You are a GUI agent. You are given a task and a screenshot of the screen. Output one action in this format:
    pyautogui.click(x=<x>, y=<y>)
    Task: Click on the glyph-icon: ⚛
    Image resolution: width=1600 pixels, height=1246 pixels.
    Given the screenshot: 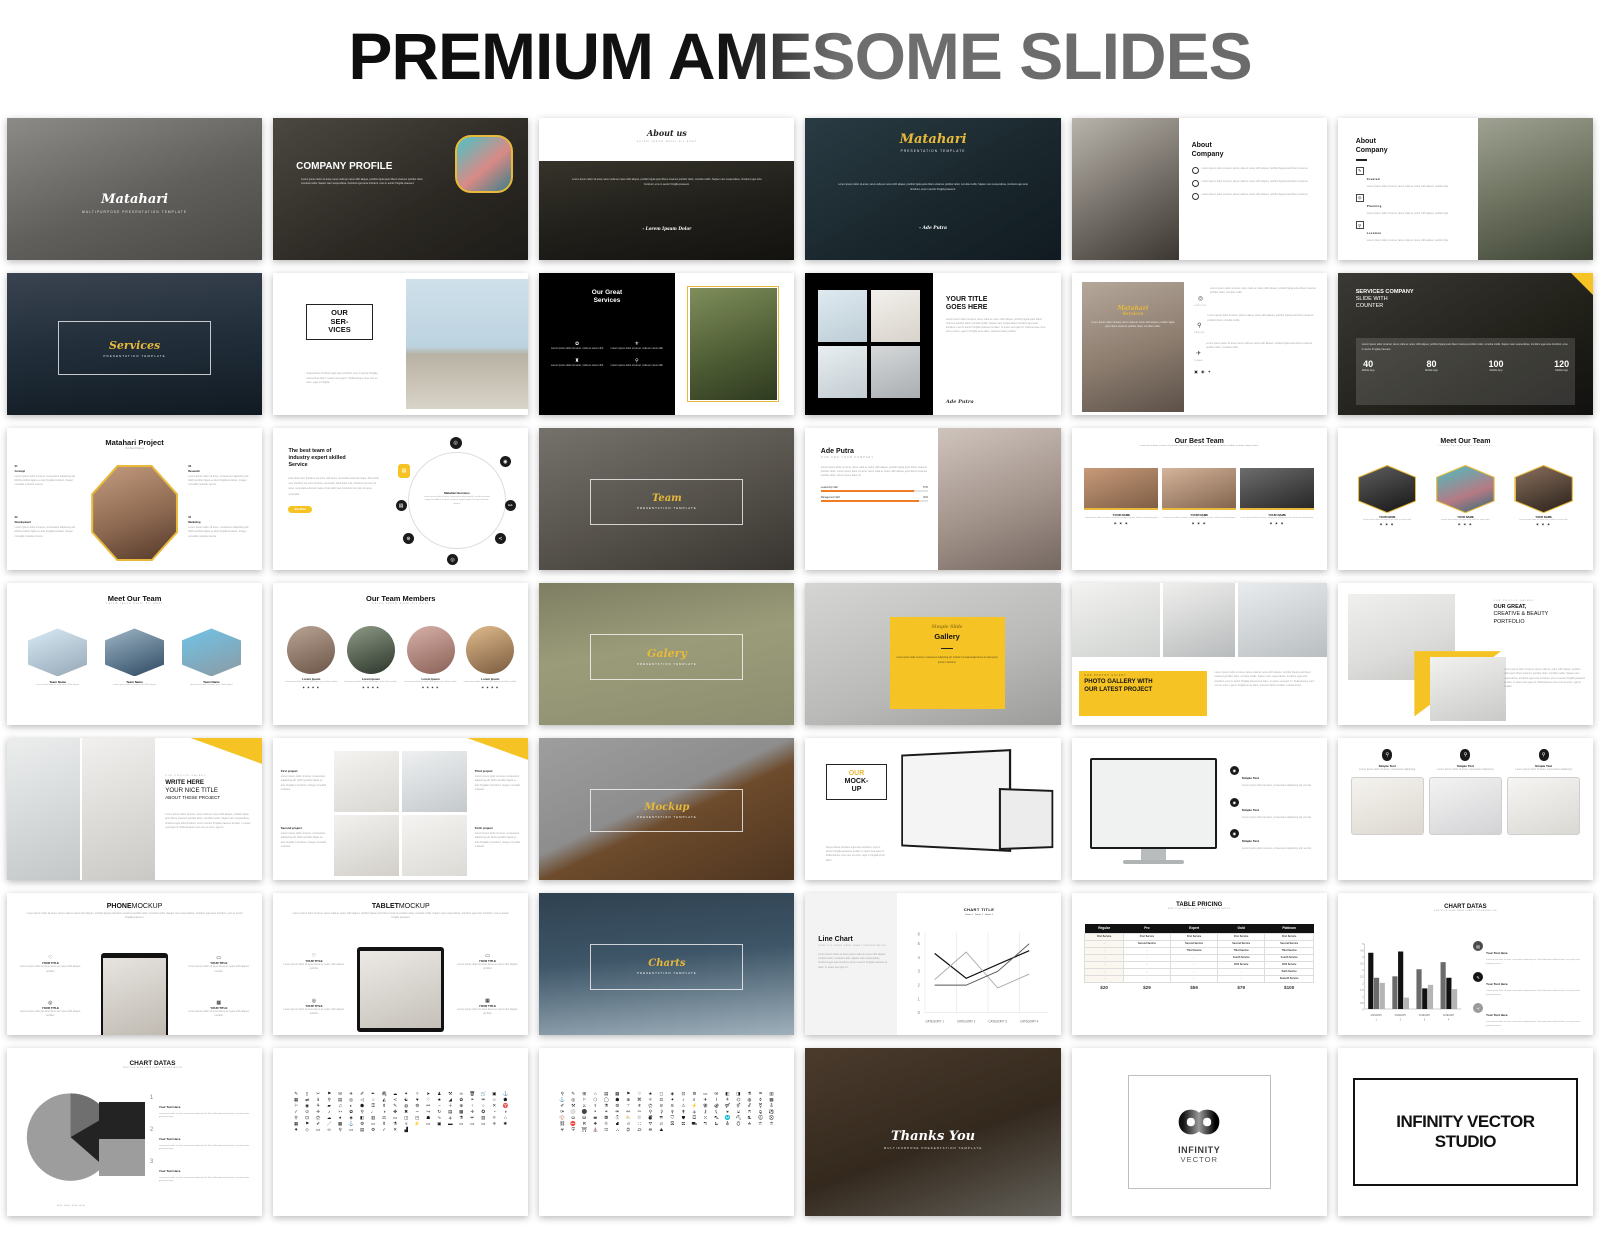 What is the action you would take?
    pyautogui.click(x=494, y=1118)
    